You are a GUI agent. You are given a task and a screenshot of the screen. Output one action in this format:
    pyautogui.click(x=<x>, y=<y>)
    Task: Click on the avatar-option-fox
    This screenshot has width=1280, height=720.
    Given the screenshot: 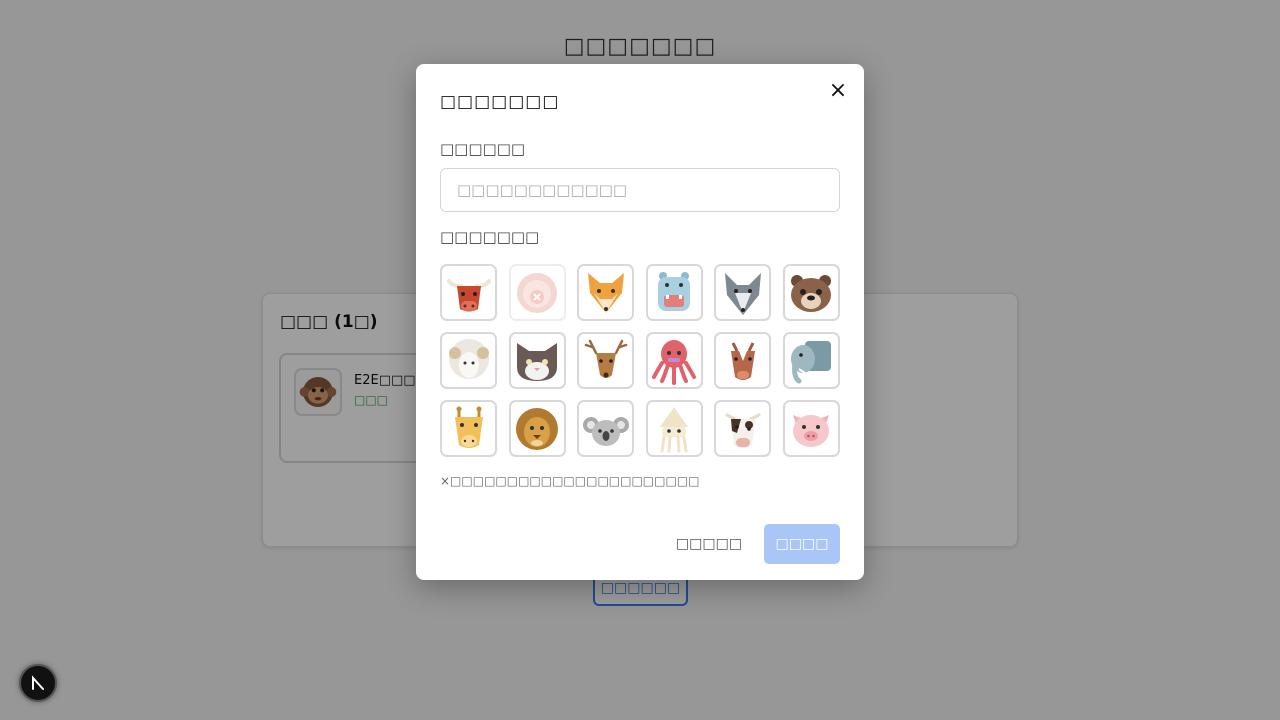 What is the action you would take?
    pyautogui.click(x=606, y=292)
    